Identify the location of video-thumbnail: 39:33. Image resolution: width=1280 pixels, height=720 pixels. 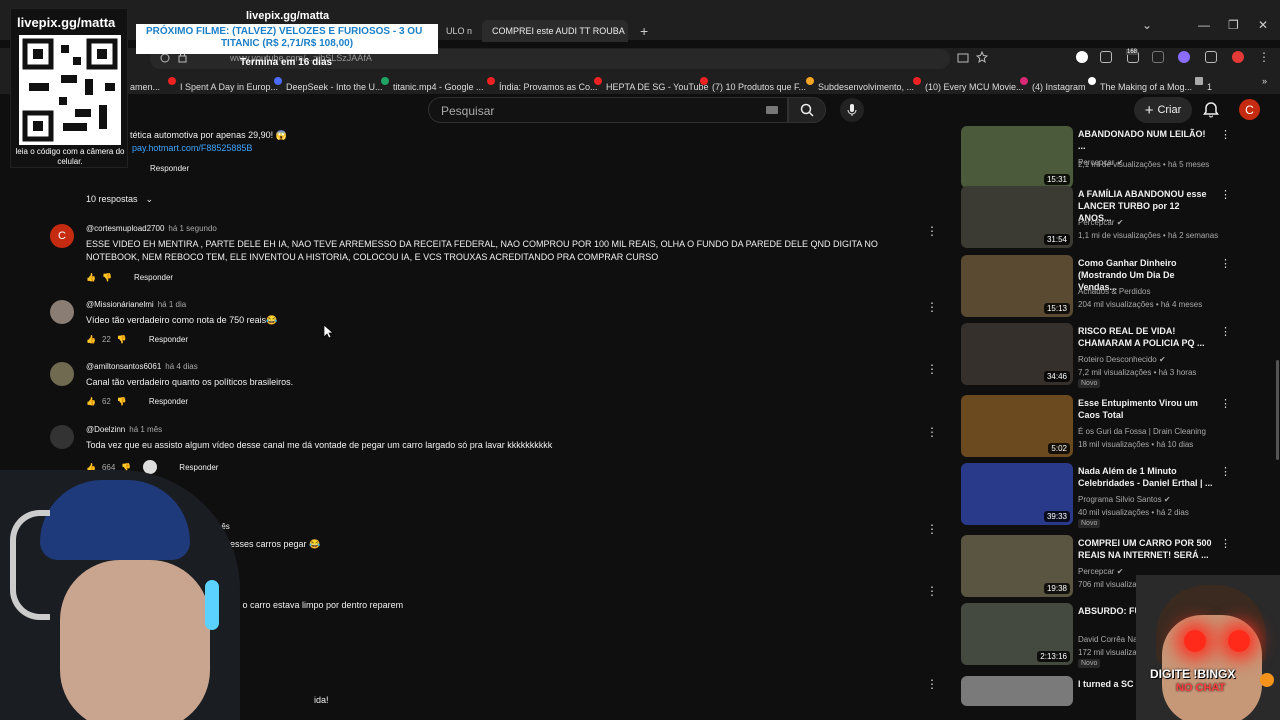
(1017, 494).